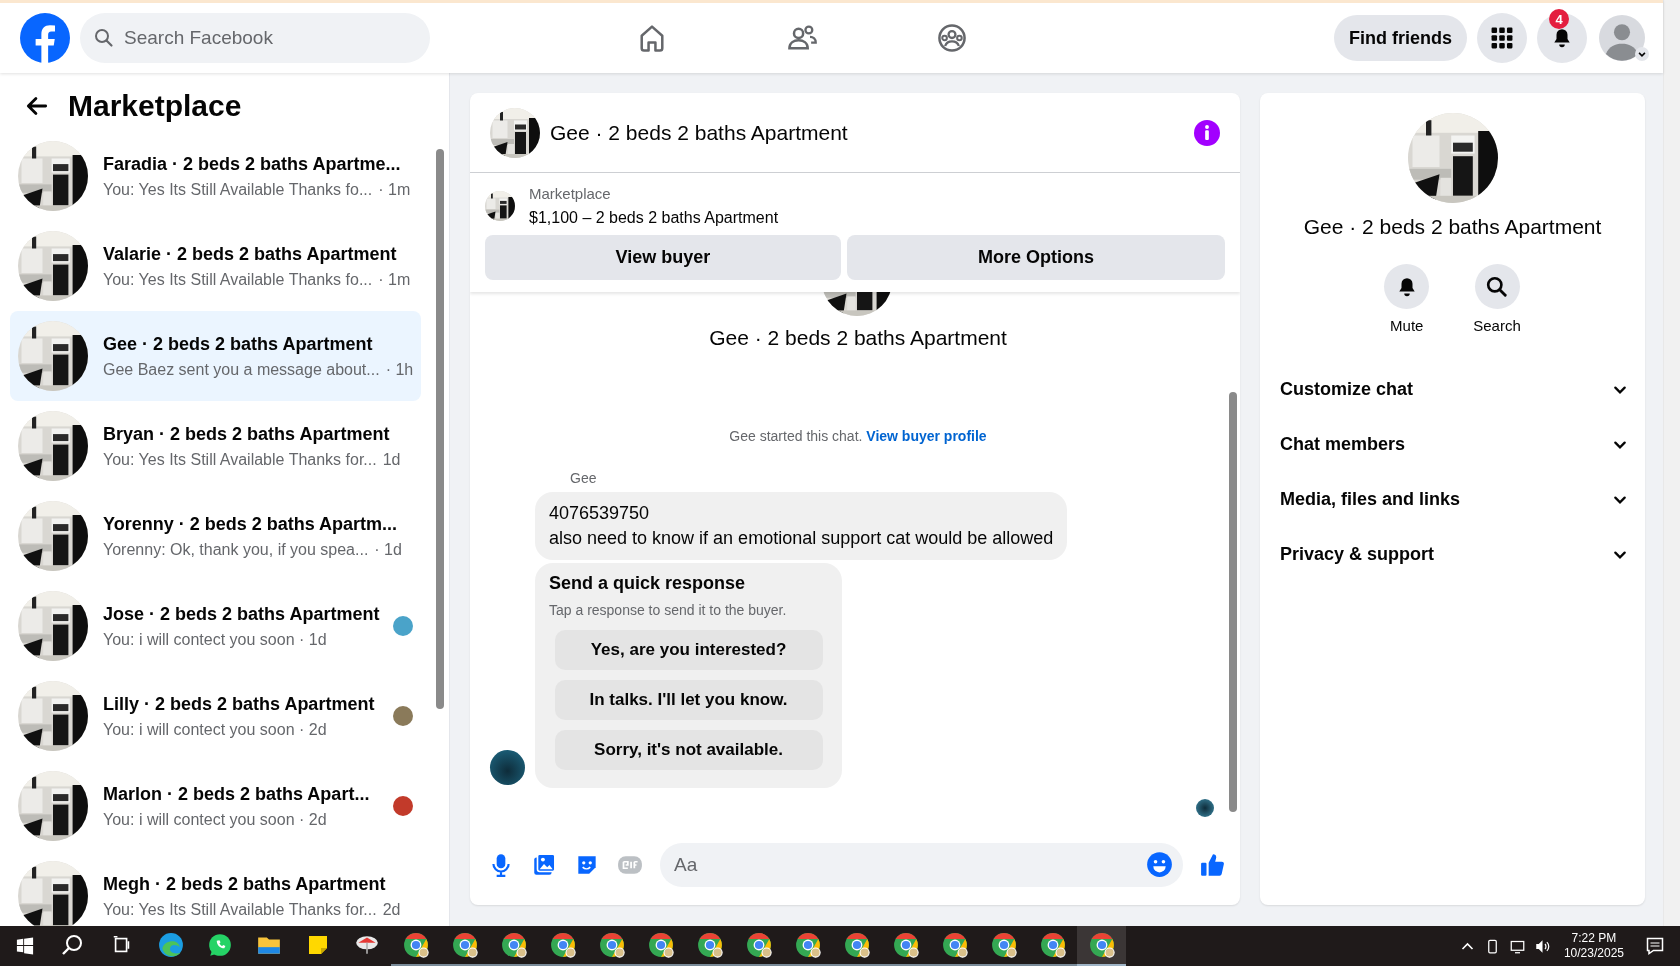  Describe the element at coordinates (215, 266) in the screenshot. I see `conversation-item: Valarie · 2 beds 2 baths Apartment You: Yes Its Still Available Thanks fo... · 1m` at that location.